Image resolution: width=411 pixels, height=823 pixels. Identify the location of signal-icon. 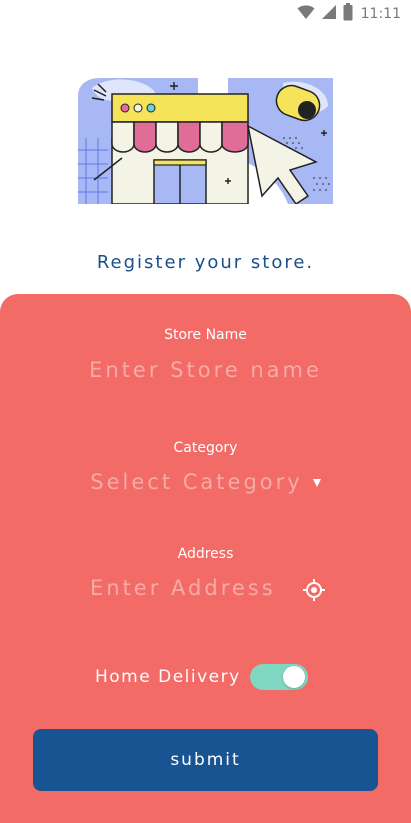
(329, 14).